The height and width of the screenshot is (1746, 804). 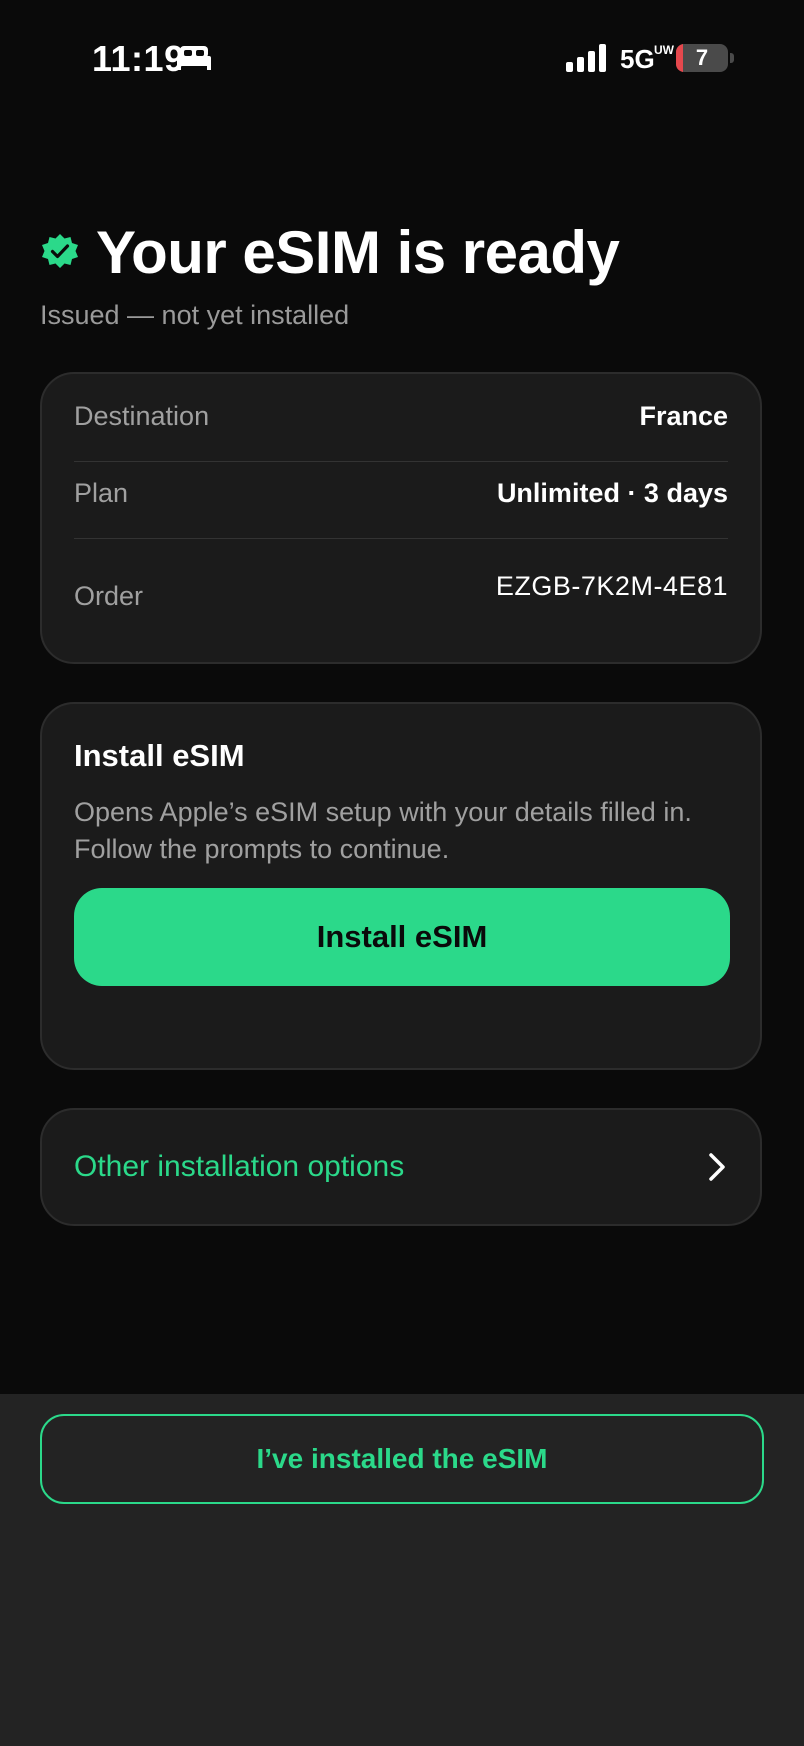 I want to click on battery-percent: 7, so click(x=702, y=57).